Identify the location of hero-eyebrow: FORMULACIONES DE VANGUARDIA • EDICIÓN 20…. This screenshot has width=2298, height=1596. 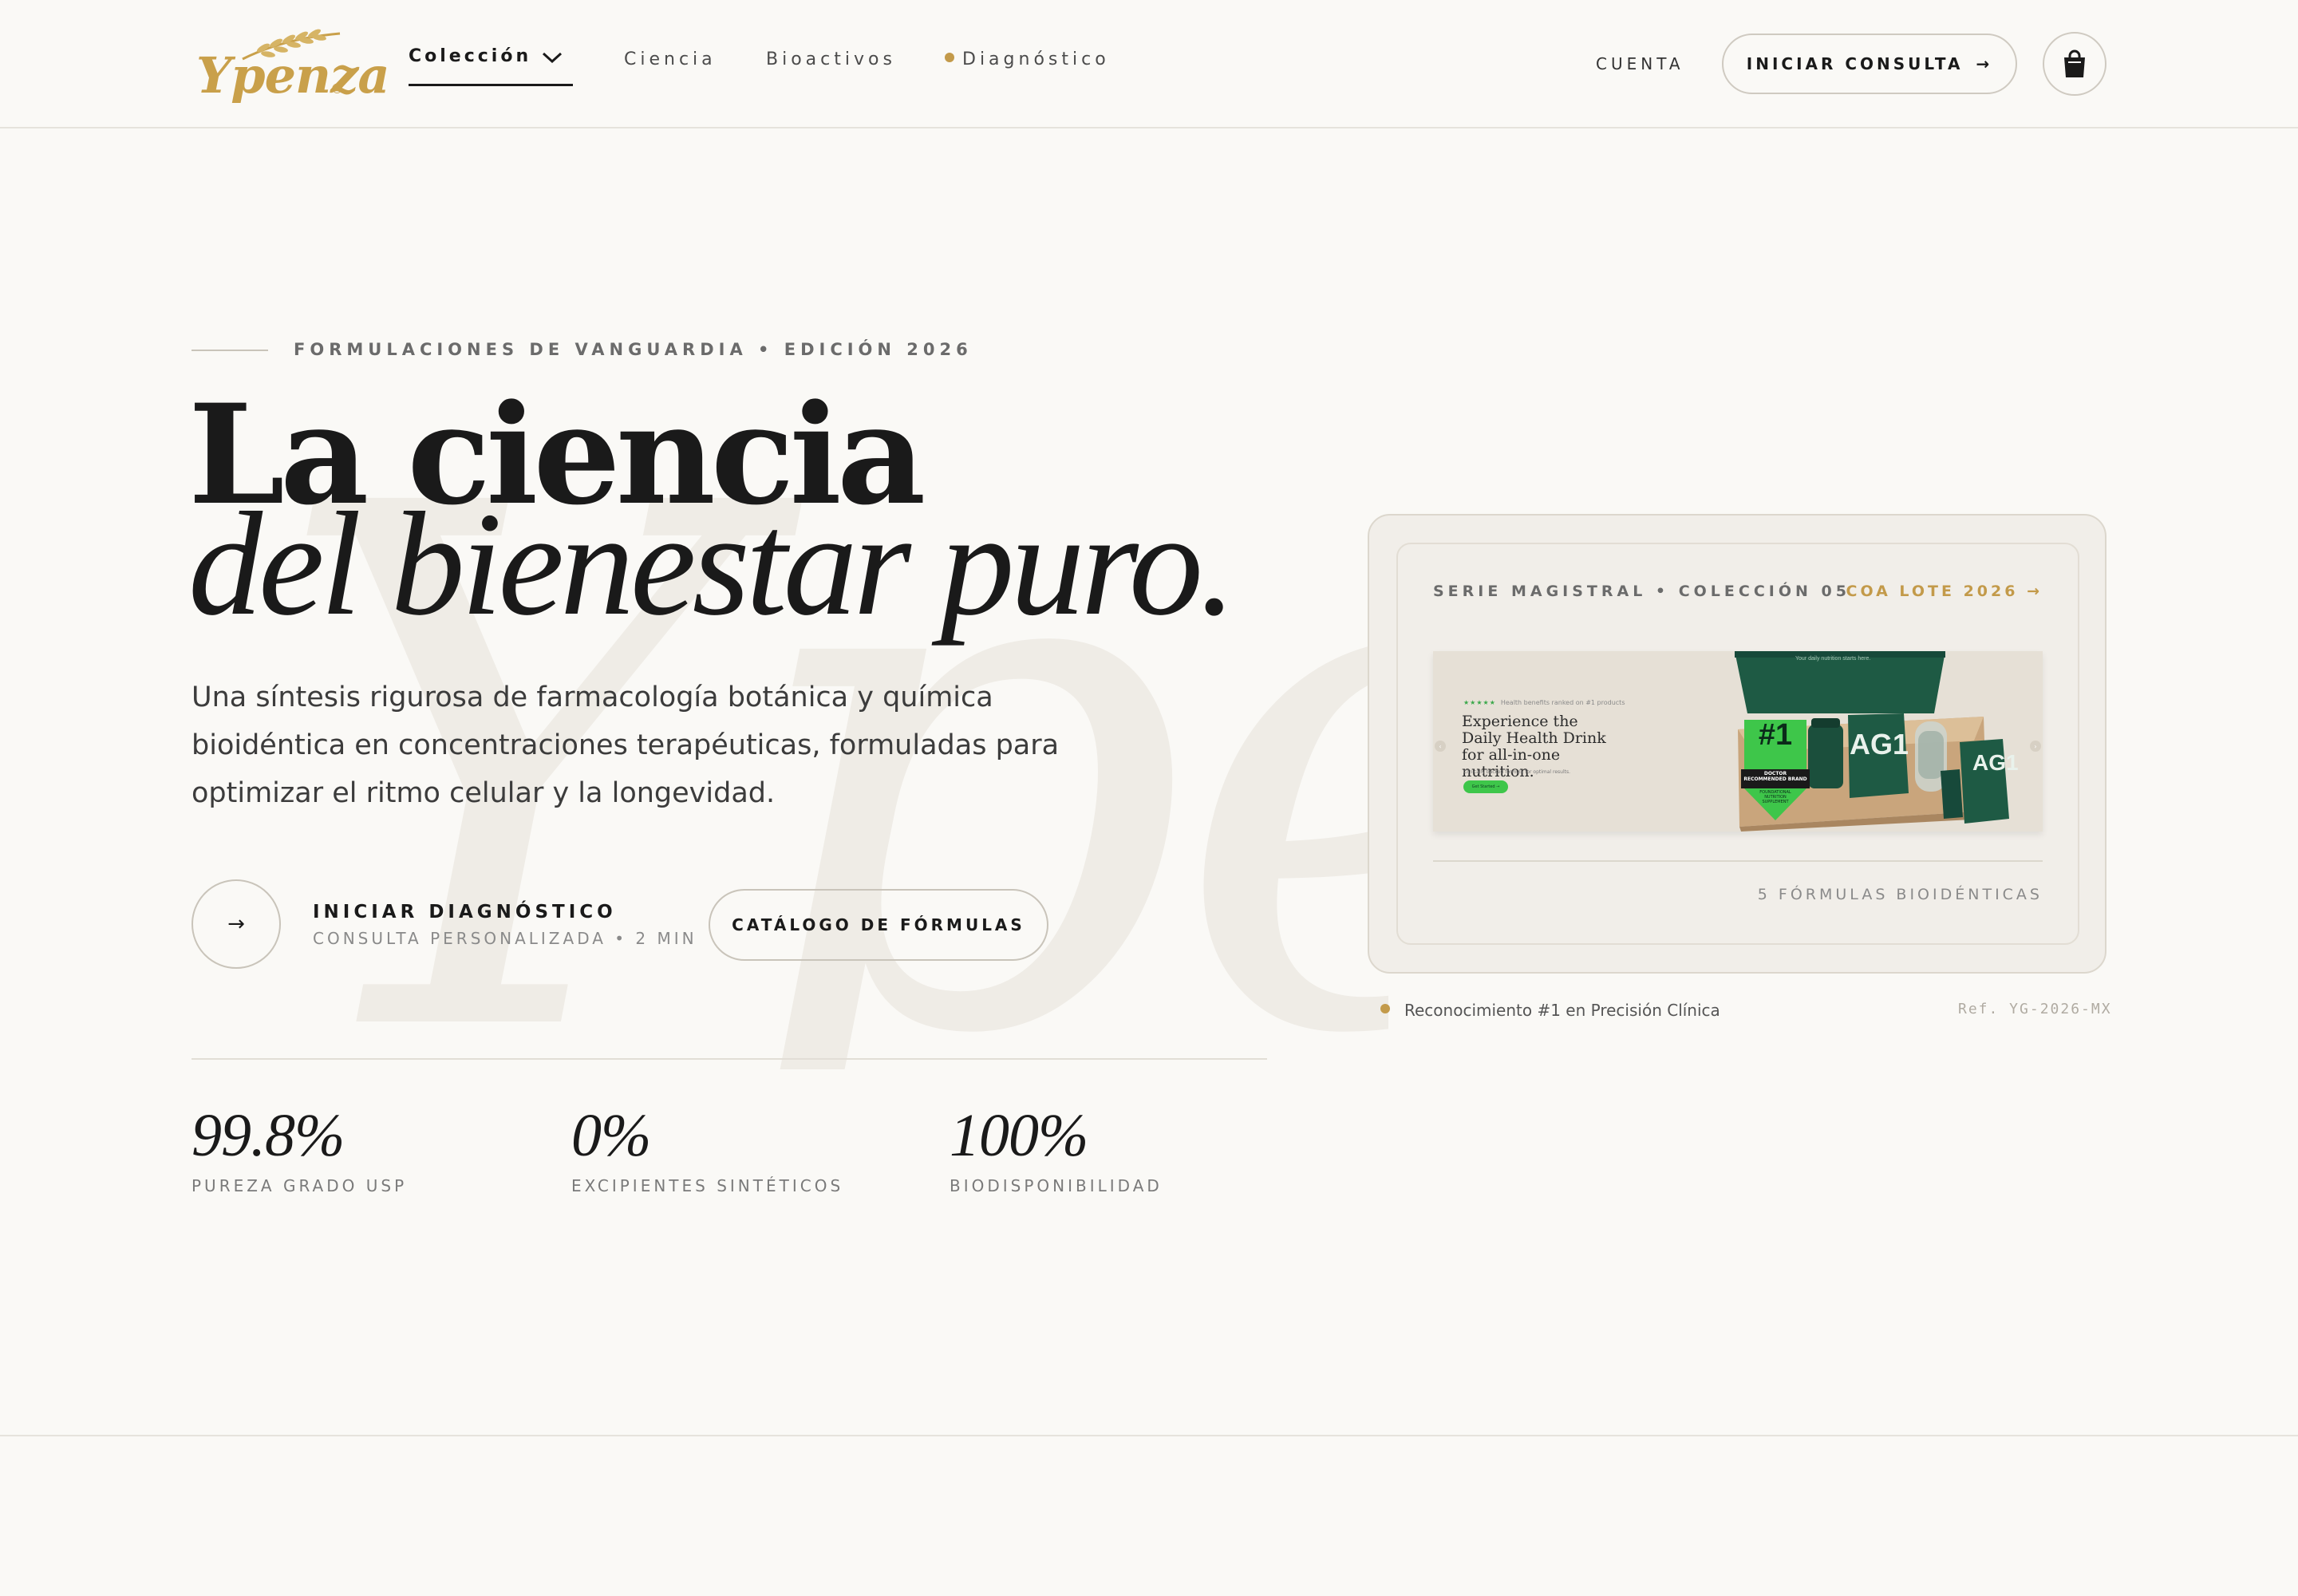
(633, 349).